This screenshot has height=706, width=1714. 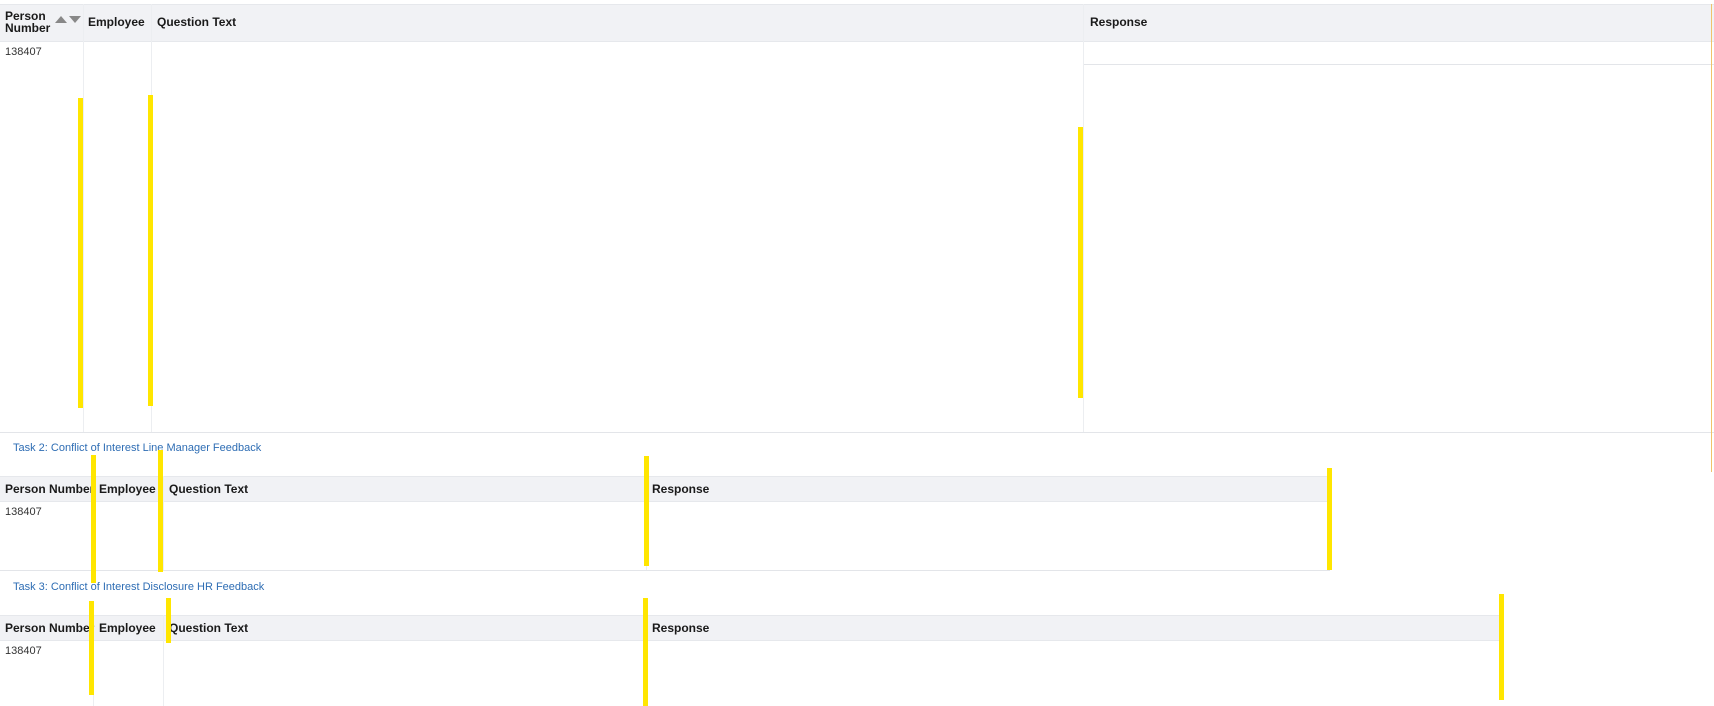 What do you see at coordinates (1711, 238) in the screenshot?
I see `right-edge-line` at bounding box center [1711, 238].